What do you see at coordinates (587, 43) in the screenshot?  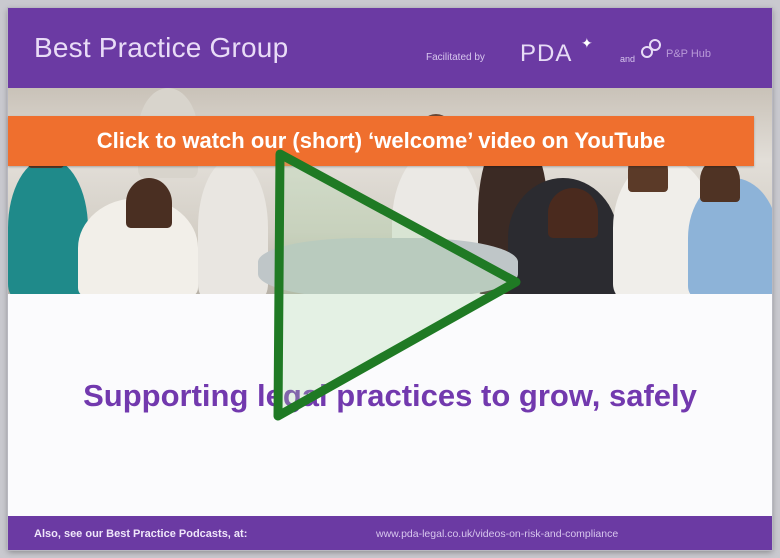 I see `pda-bird-icon: ✦` at bounding box center [587, 43].